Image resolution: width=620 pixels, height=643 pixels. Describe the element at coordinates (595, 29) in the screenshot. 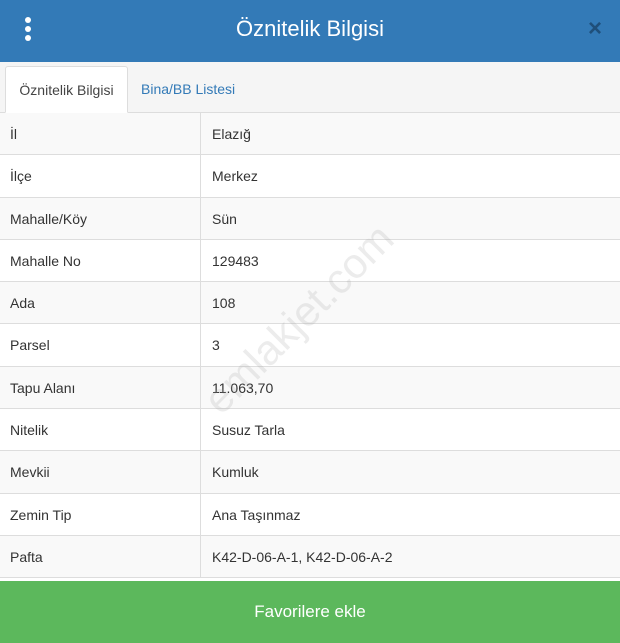

I see `close-icon: ×` at that location.